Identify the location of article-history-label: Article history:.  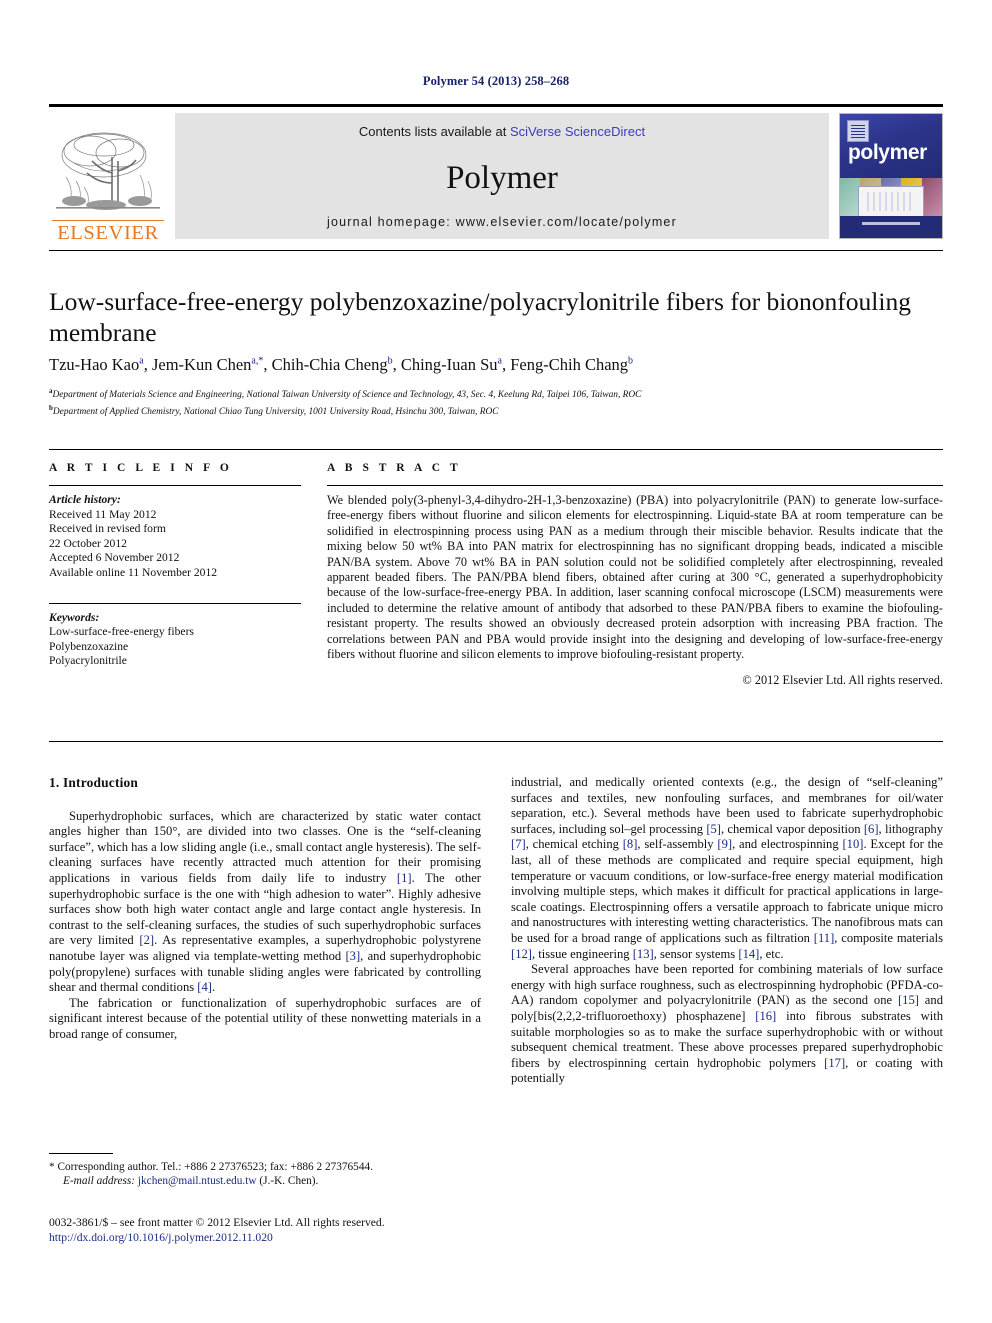
(85, 499).